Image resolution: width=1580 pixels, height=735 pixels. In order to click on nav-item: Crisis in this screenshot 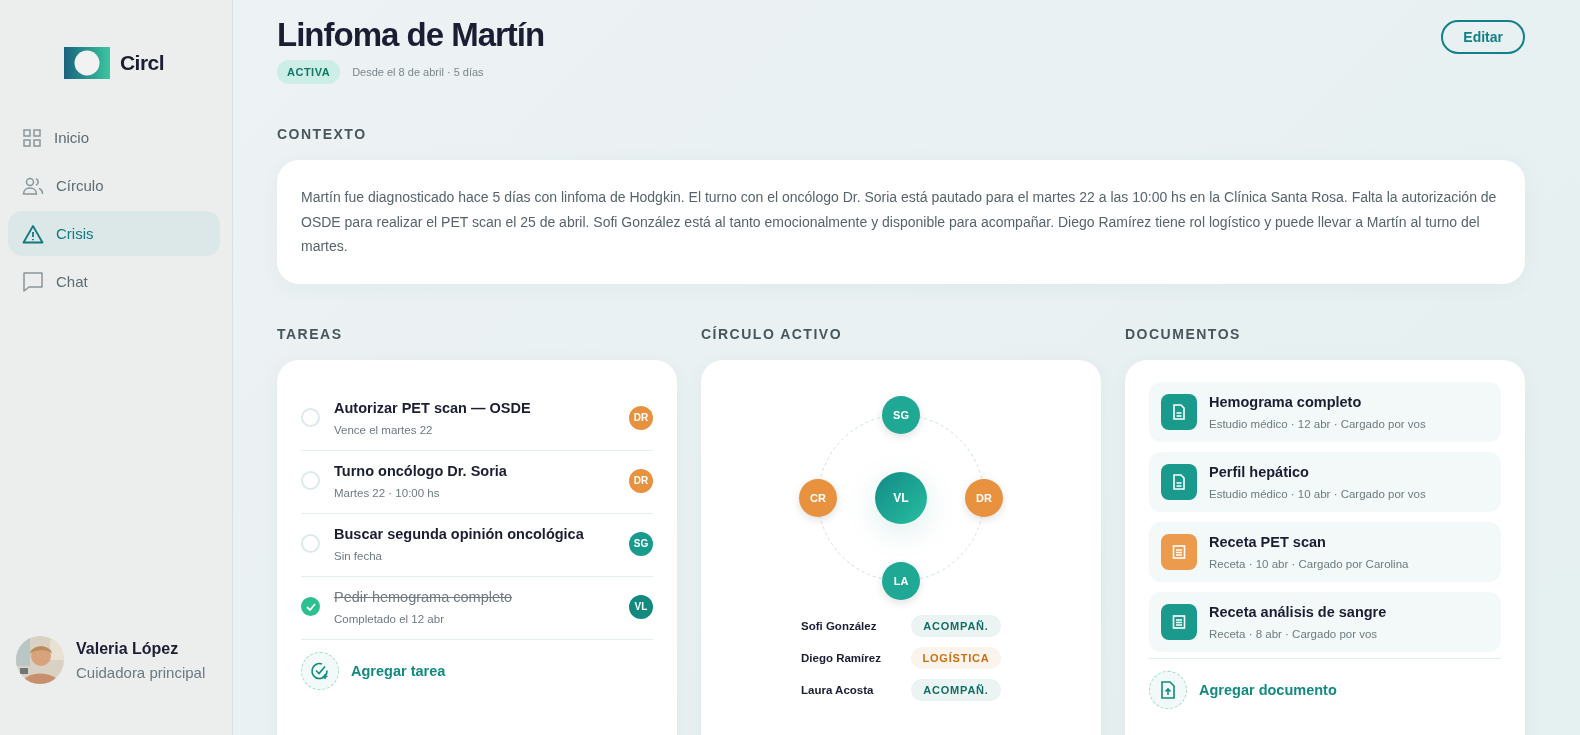, I will do `click(114, 233)`.